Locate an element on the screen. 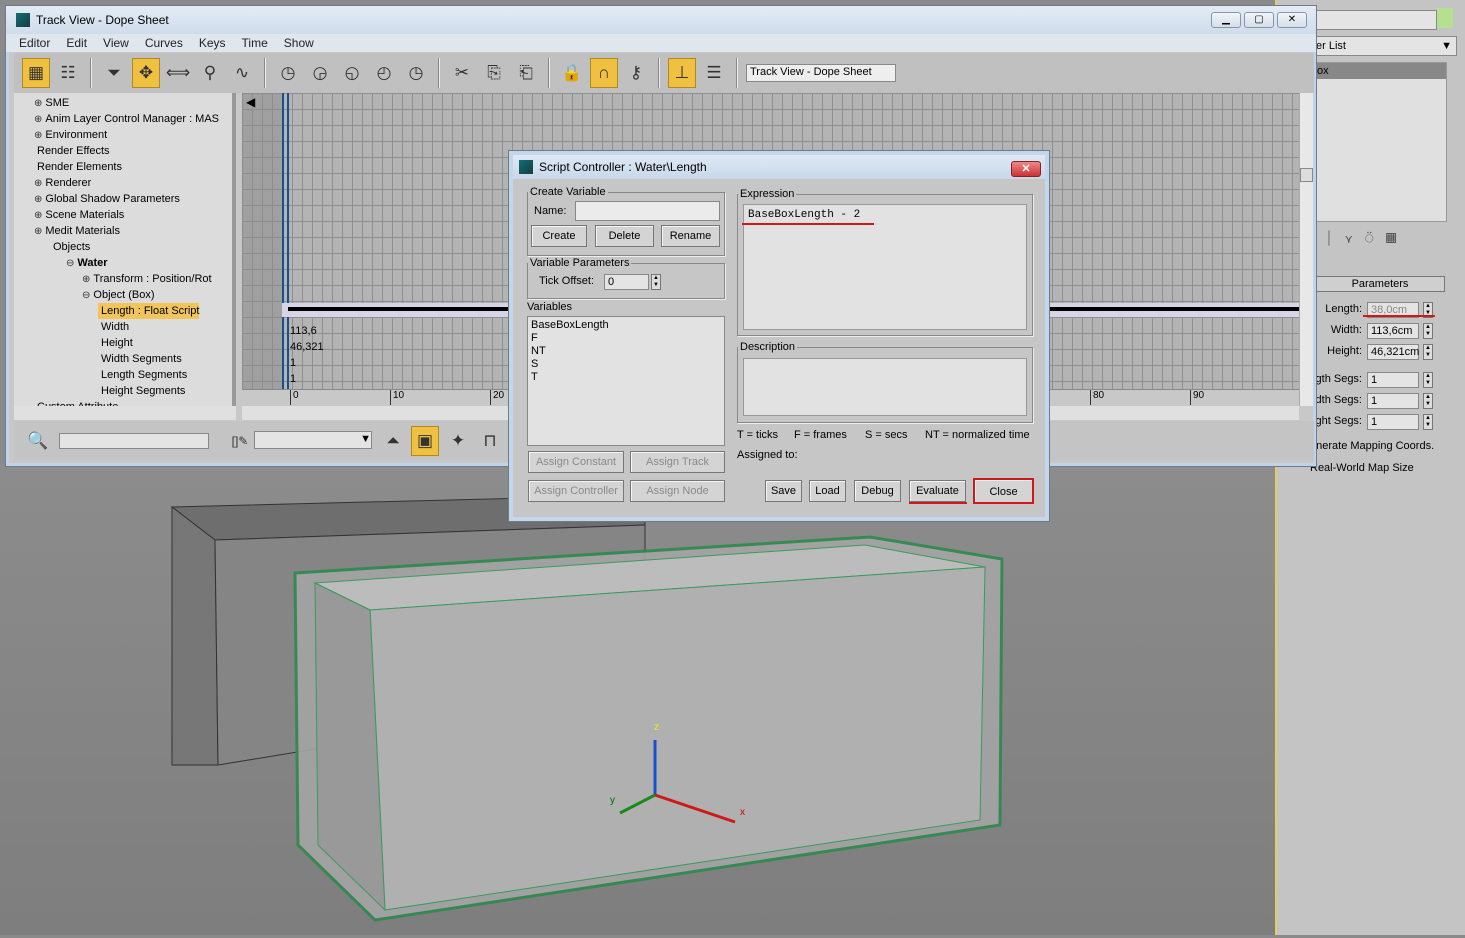  tree-item: Width is located at coordinates (113, 327).